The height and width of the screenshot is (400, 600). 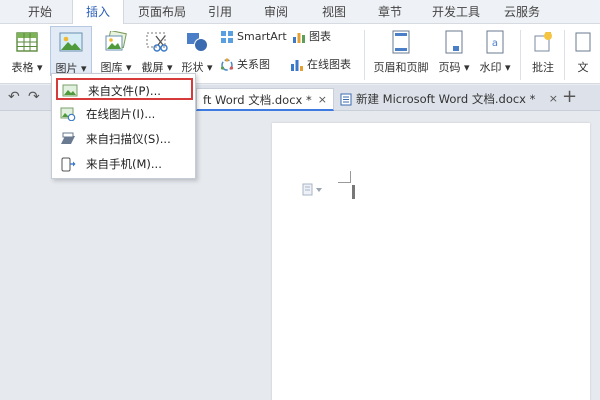 I want to click on tab-developer: 开发工具, so click(x=456, y=12).